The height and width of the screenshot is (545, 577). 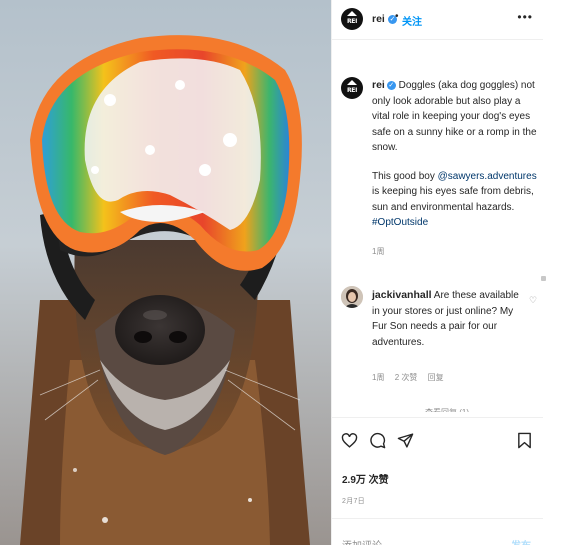 What do you see at coordinates (412, 20) in the screenshot?
I see `follow-button: 关注` at bounding box center [412, 20].